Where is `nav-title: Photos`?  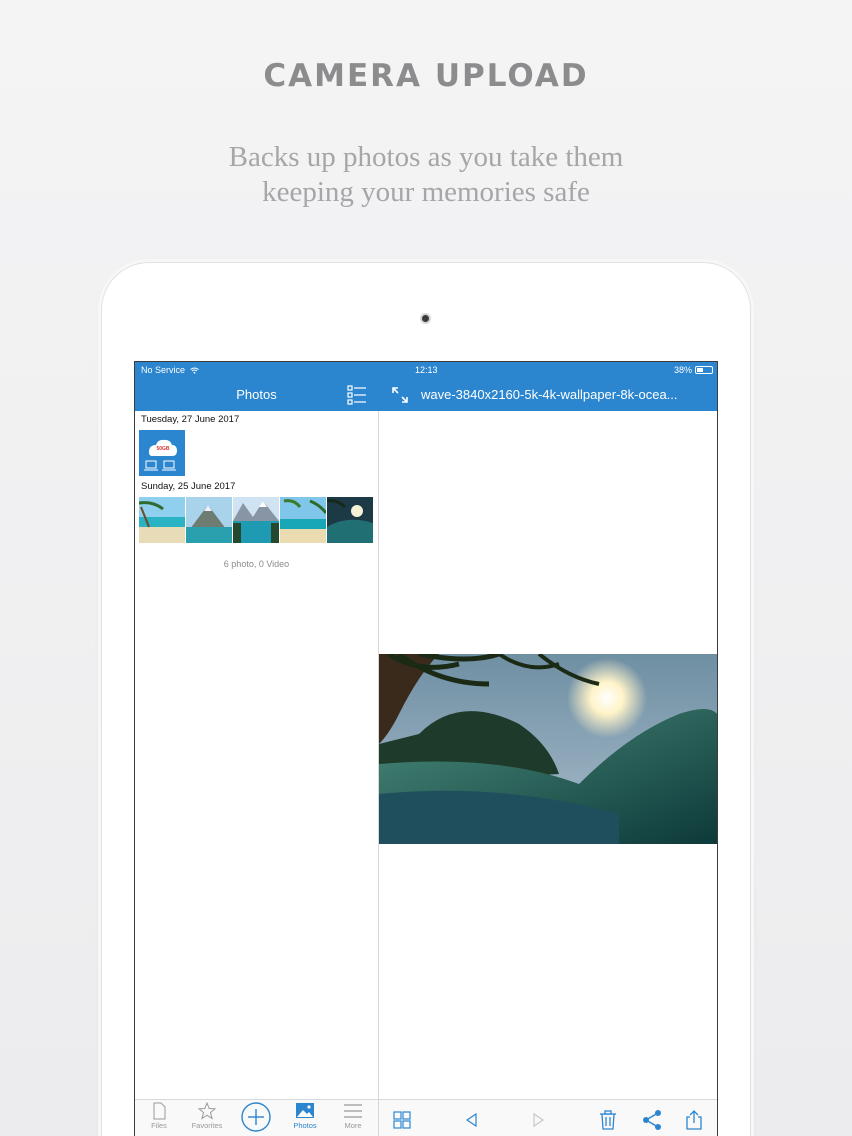
nav-title: Photos is located at coordinates (256, 394).